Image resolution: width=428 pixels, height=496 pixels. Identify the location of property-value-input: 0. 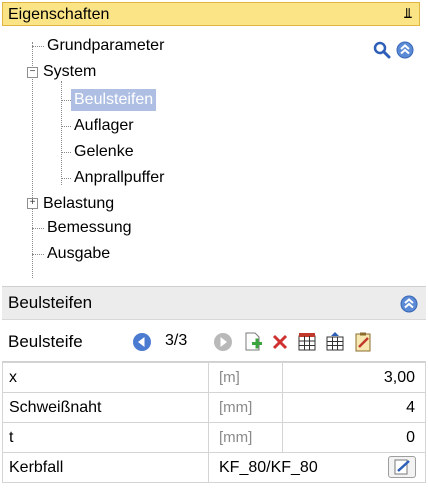
(354, 437).